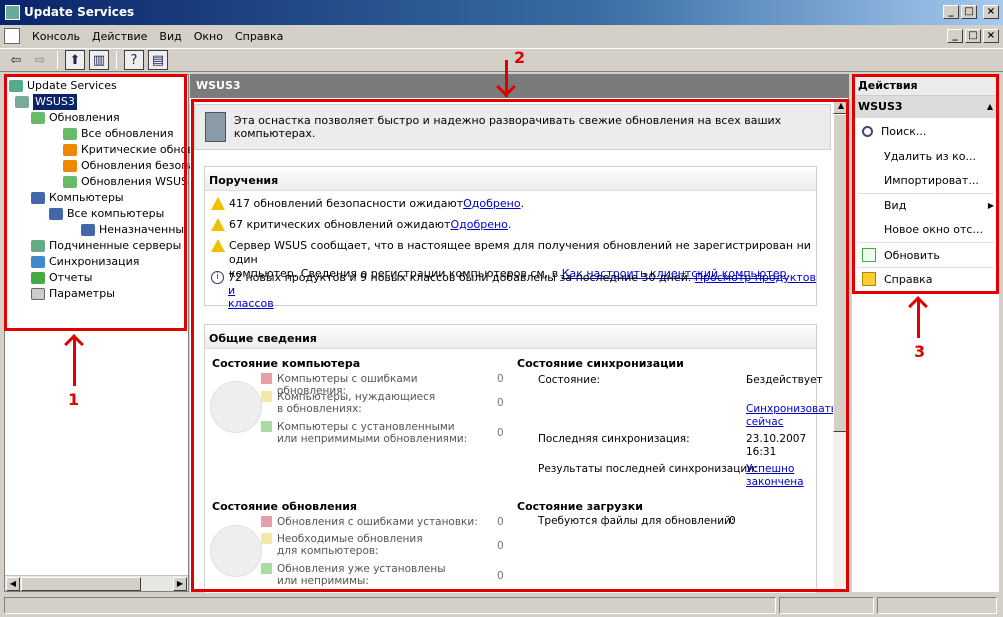 The height and width of the screenshot is (617, 1003). Describe the element at coordinates (40, 60) in the screenshot. I see `forward-arrow-icon: ⇨` at that location.